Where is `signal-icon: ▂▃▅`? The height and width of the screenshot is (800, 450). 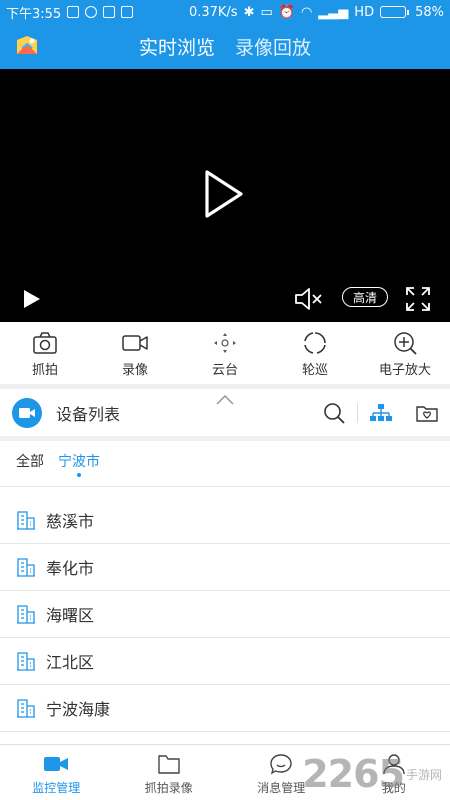 signal-icon: ▂▃▅ is located at coordinates (333, 12).